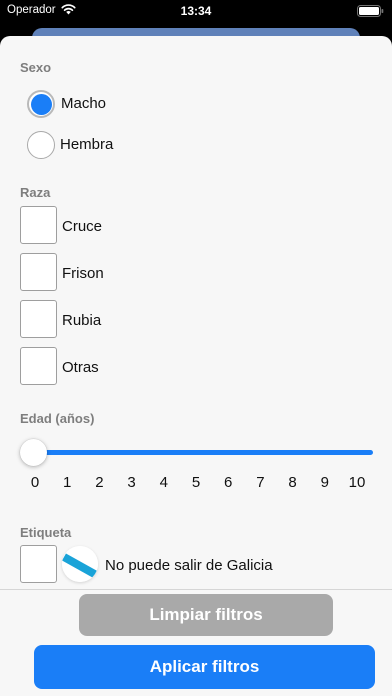 The height and width of the screenshot is (696, 392). I want to click on checkbox-row-rubia: Rubia, so click(170, 319).